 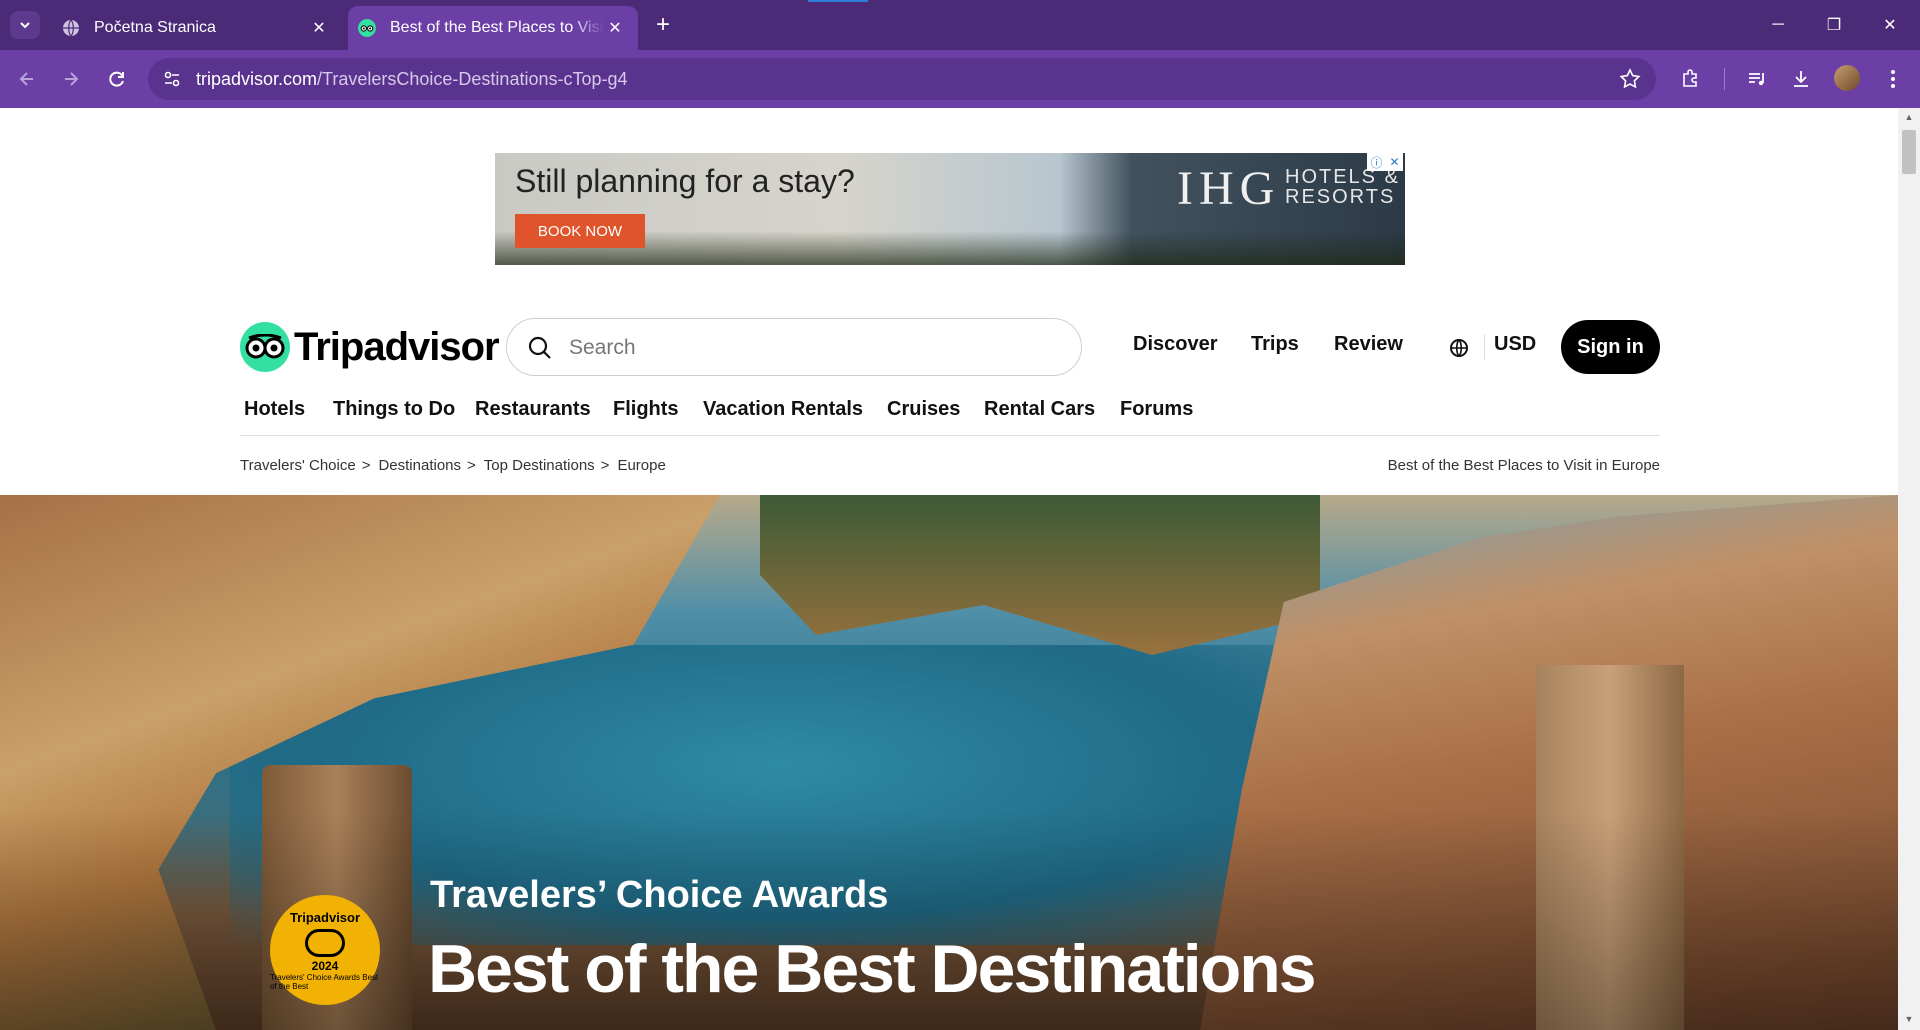 I want to click on owl-eyes-icon, so click(x=325, y=942).